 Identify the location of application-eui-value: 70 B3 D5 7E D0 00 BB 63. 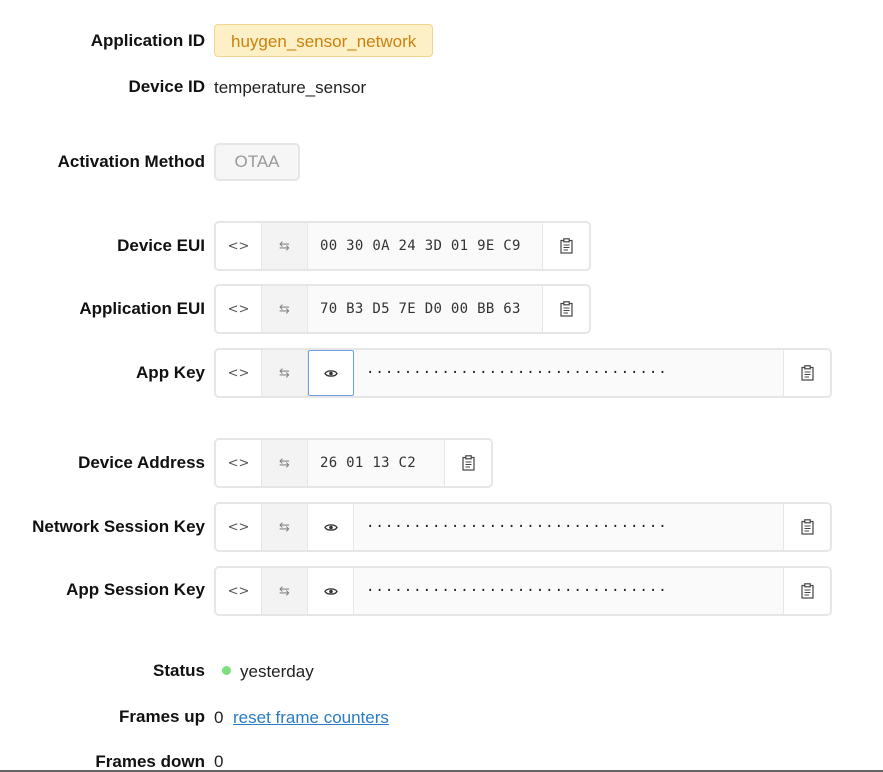
(425, 309).